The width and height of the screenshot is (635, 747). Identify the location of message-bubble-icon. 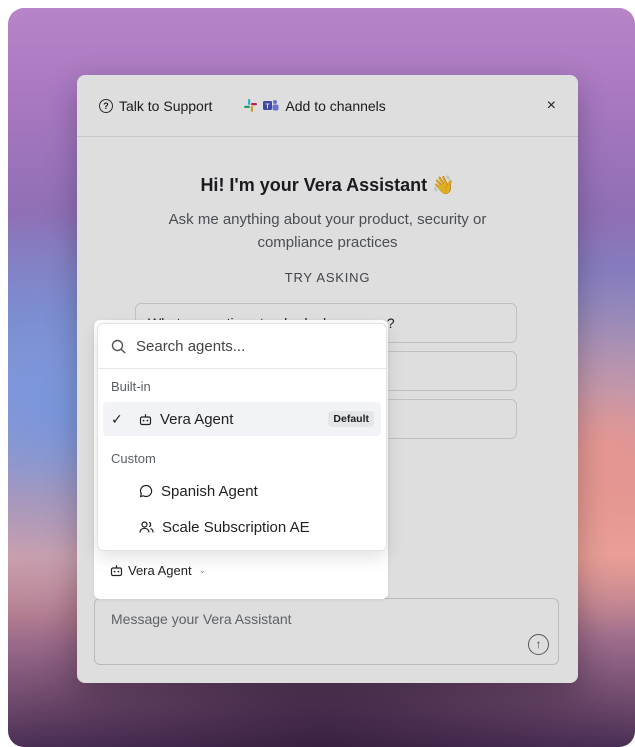
(146, 491).